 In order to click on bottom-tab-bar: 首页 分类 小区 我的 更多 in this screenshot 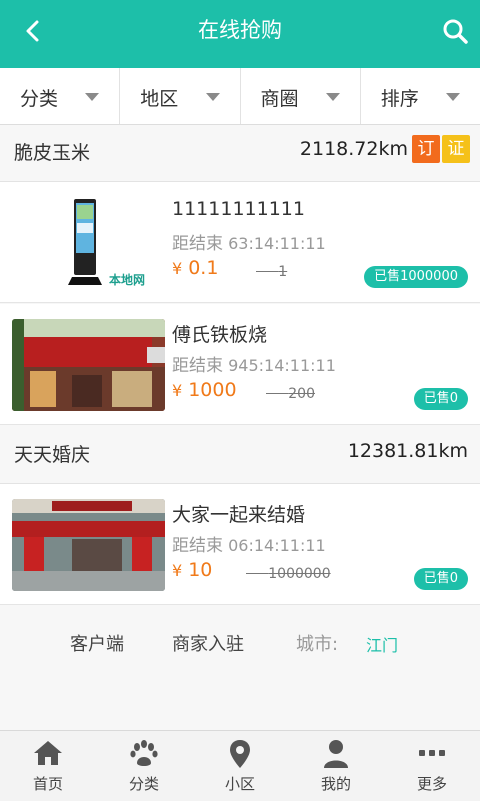, I will do `click(240, 765)`.